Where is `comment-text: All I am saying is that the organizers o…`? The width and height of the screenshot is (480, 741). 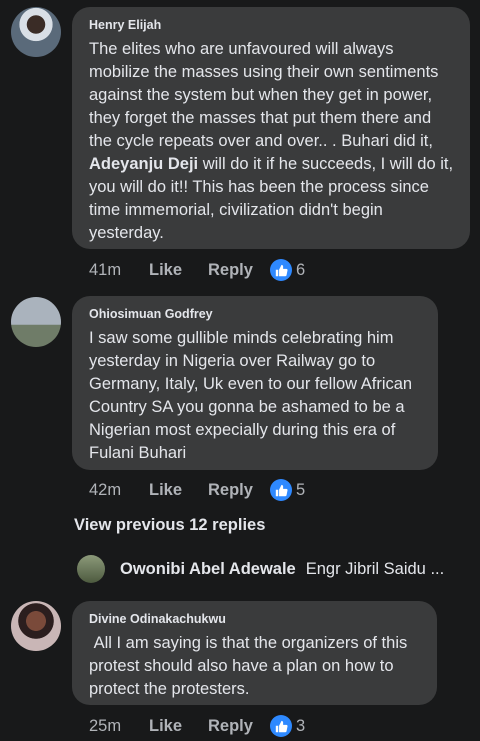 comment-text: All I am saying is that the organizers o… is located at coordinates (250, 666).